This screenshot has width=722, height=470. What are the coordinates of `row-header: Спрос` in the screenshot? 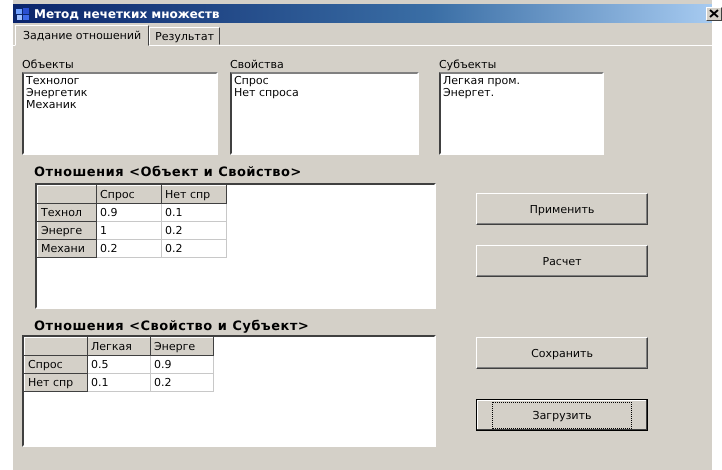 It's located at (56, 365).